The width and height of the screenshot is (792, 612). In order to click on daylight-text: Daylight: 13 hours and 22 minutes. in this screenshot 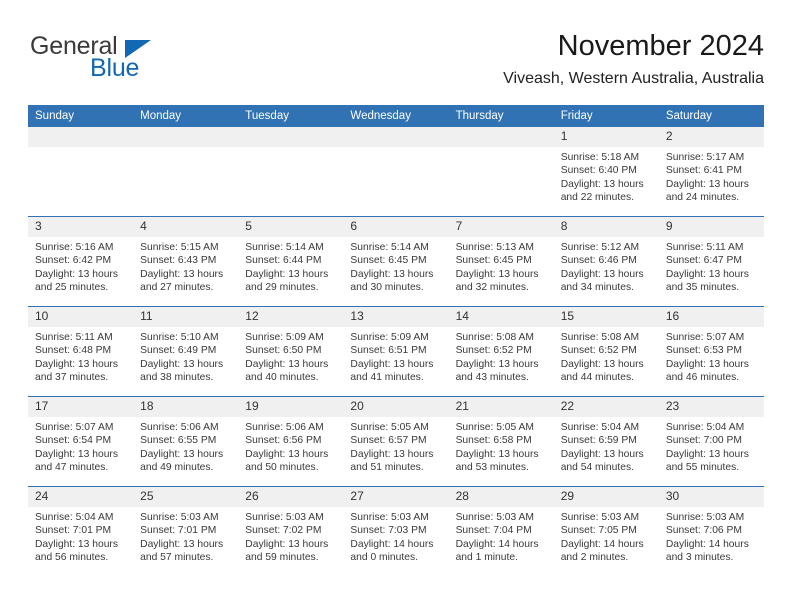, I will do `click(602, 190)`.